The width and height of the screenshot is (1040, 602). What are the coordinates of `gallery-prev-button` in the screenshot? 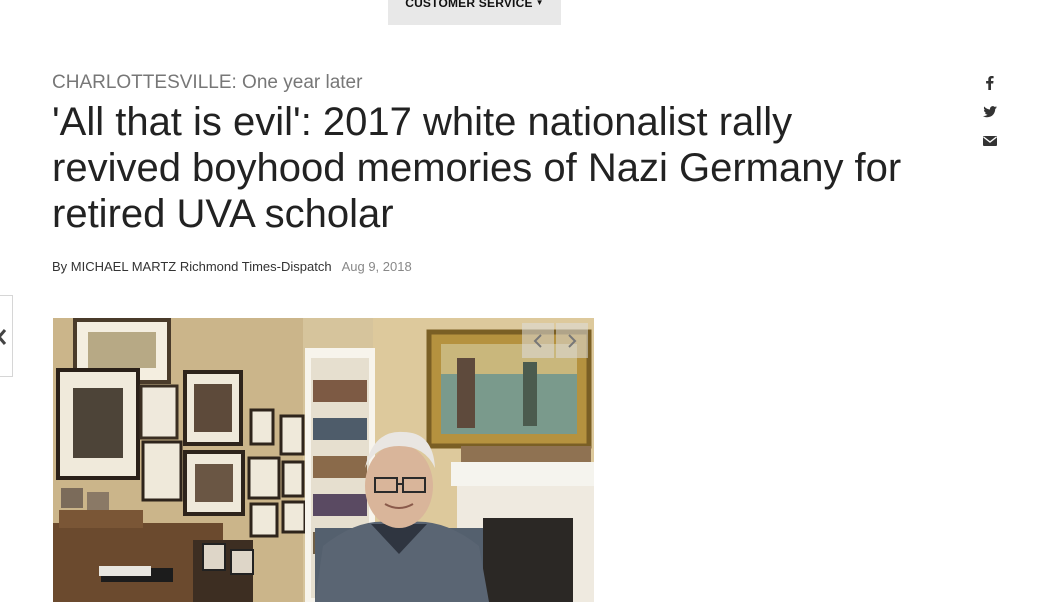 It's located at (538, 340).